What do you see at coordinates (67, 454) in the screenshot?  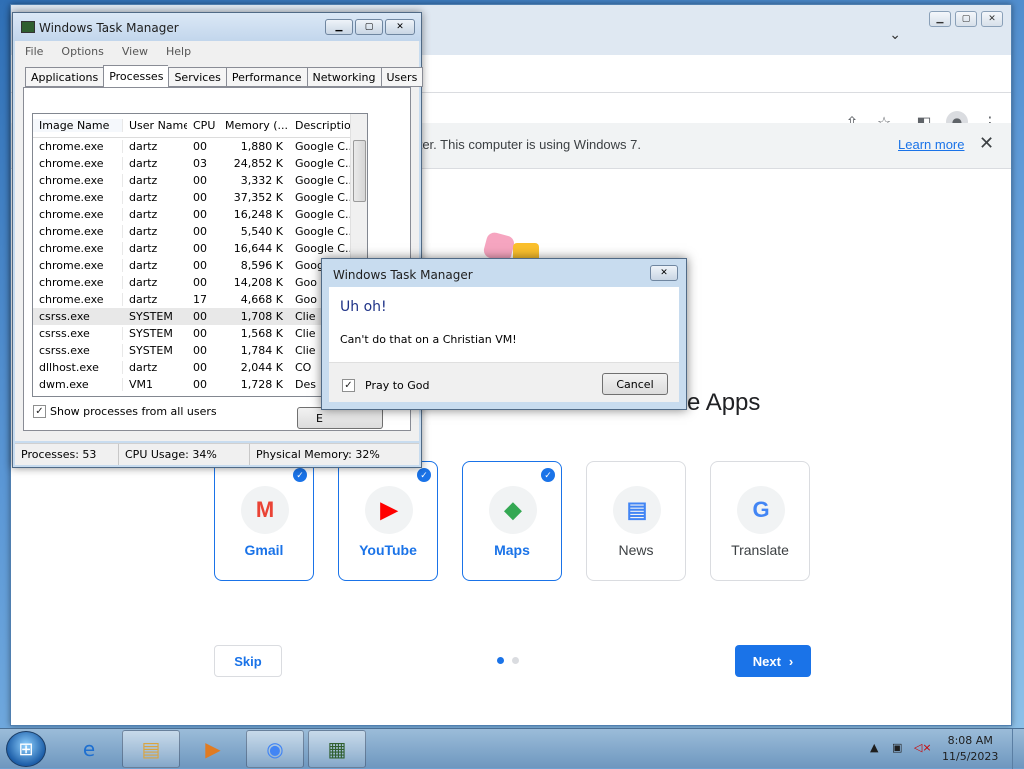 I see `status-processes: Processes: 53` at bounding box center [67, 454].